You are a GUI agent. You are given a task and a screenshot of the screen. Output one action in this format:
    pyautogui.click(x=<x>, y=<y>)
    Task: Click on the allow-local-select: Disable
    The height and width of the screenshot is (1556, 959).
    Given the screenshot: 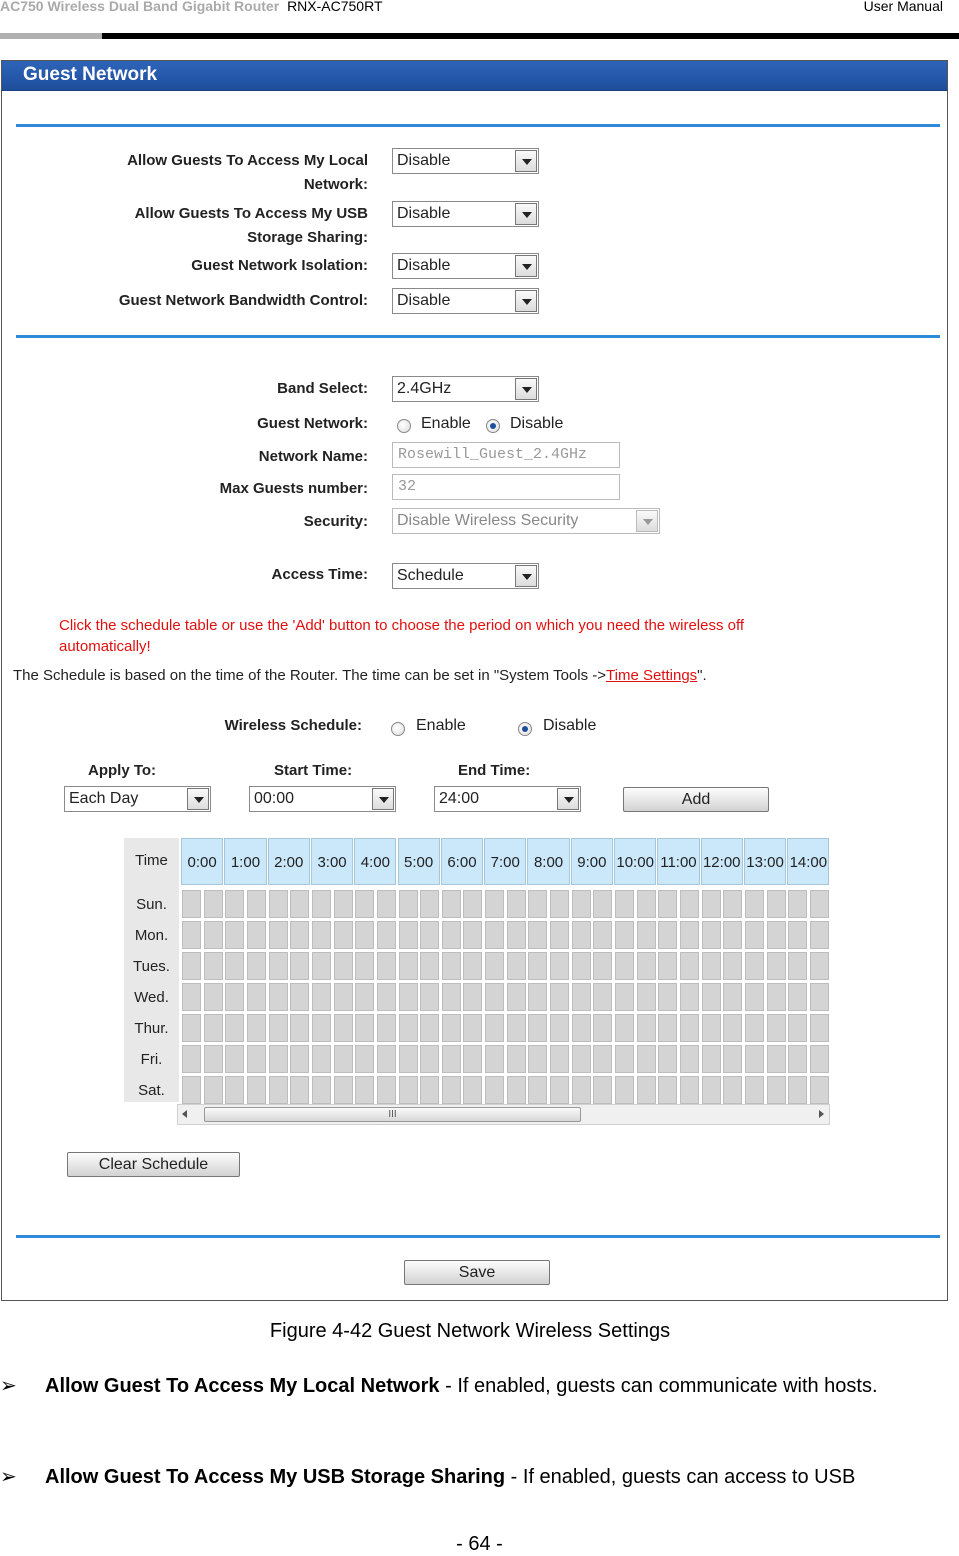 What is the action you would take?
    pyautogui.click(x=465, y=161)
    